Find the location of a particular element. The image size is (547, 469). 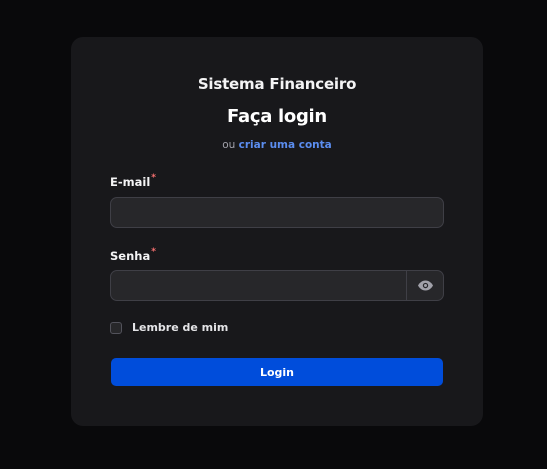

password-field is located at coordinates (277, 285).